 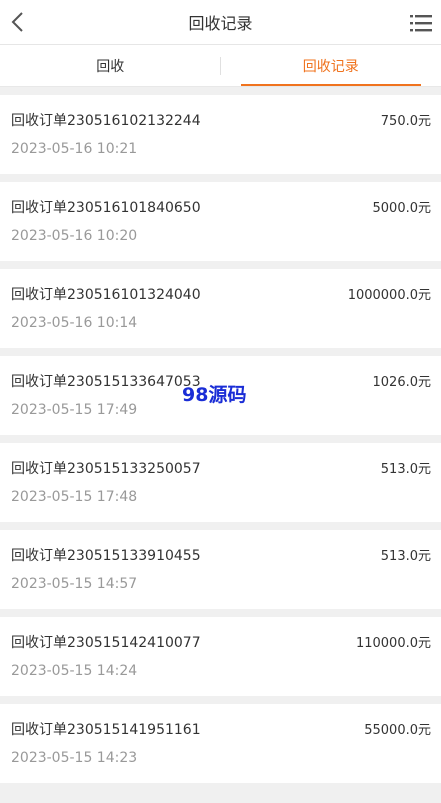 I want to click on app-header: 回收记录, so click(x=220, y=22).